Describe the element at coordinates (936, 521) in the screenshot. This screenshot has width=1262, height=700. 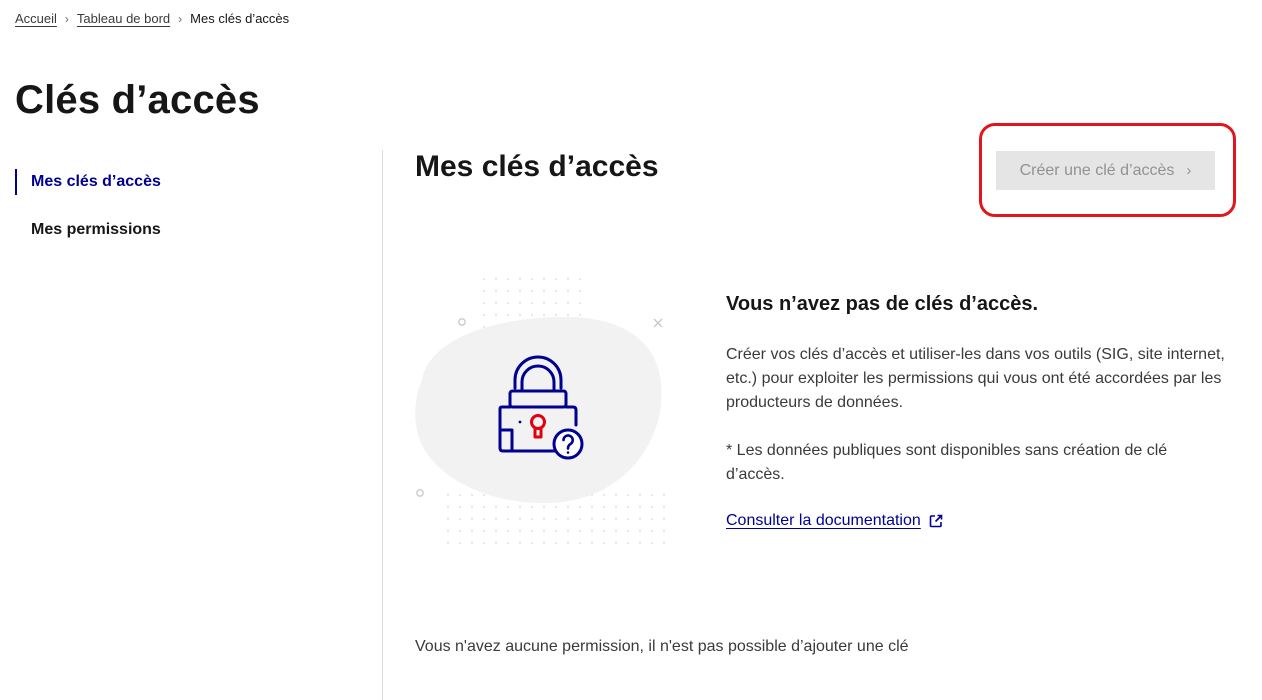
I see `external-link-icon` at that location.